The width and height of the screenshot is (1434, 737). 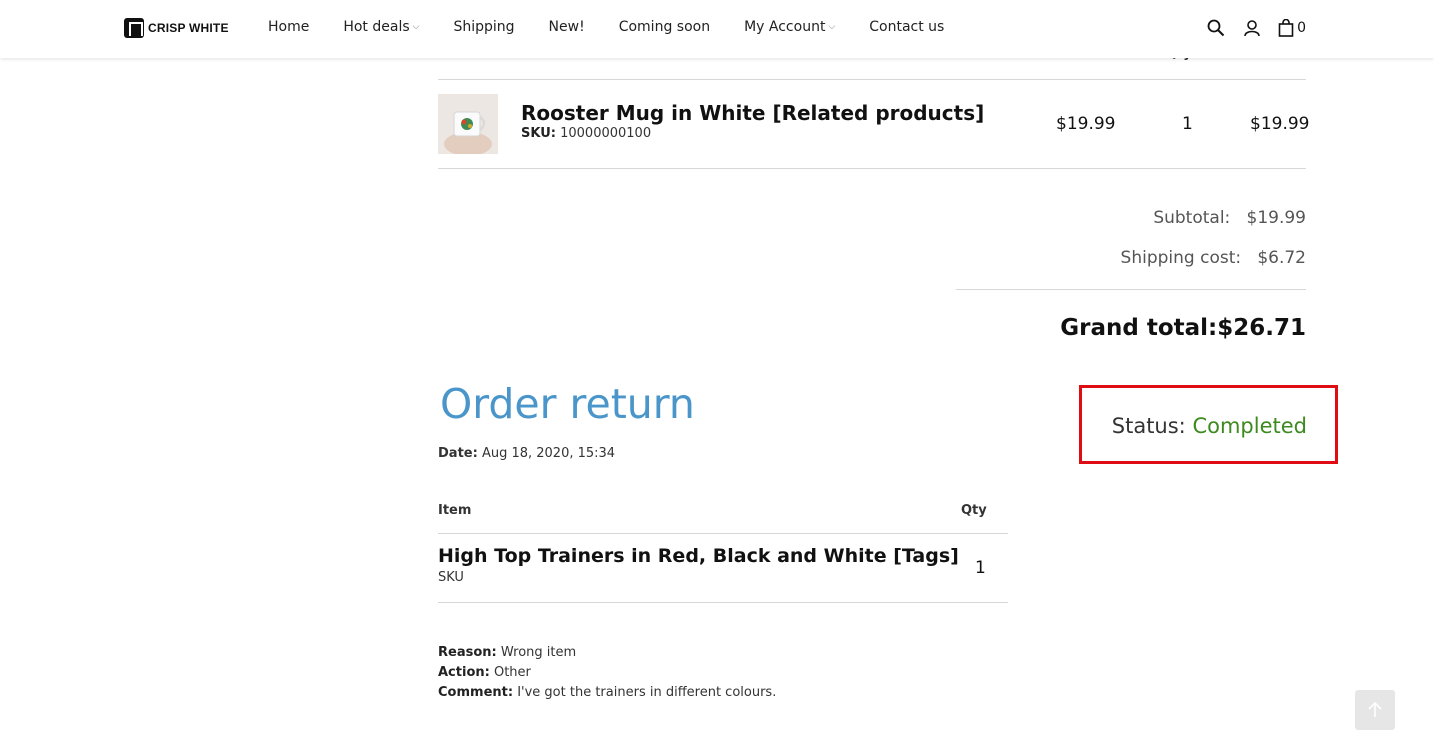 What do you see at coordinates (974, 510) in the screenshot?
I see `return-col-qty: Qty` at bounding box center [974, 510].